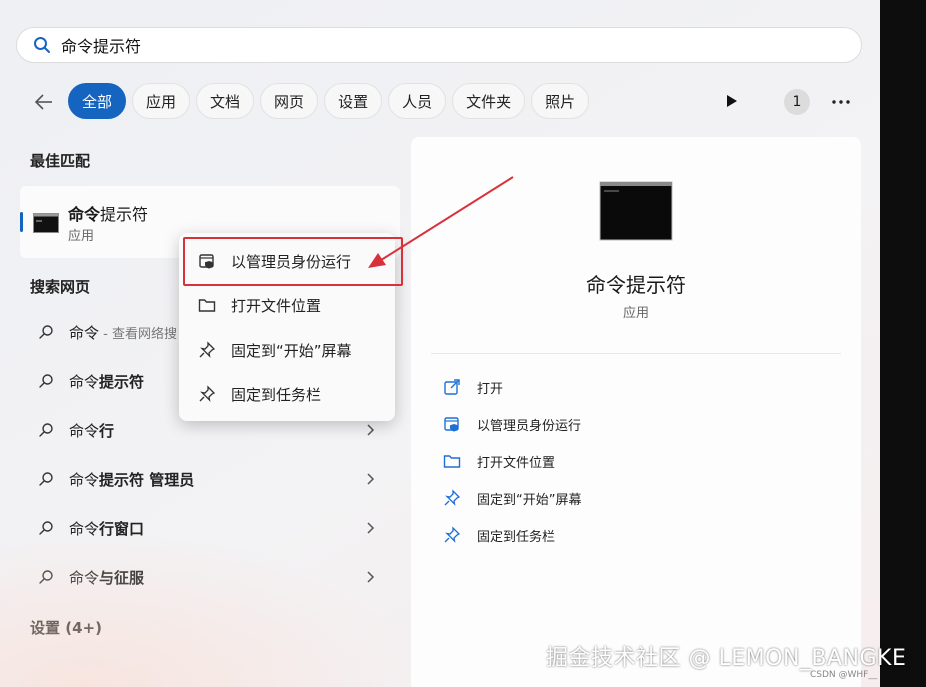 Image resolution: width=926 pixels, height=687 pixels. I want to click on web-search-text: 命令与征服, so click(107, 577).